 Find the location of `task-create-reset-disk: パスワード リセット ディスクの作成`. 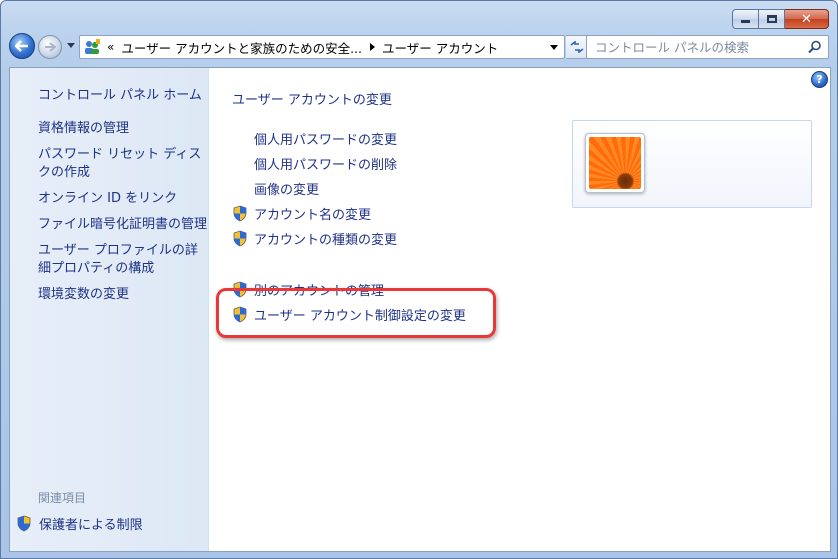

task-create-reset-disk: パスワード リセット ディスクの作成 is located at coordinates (123, 164).